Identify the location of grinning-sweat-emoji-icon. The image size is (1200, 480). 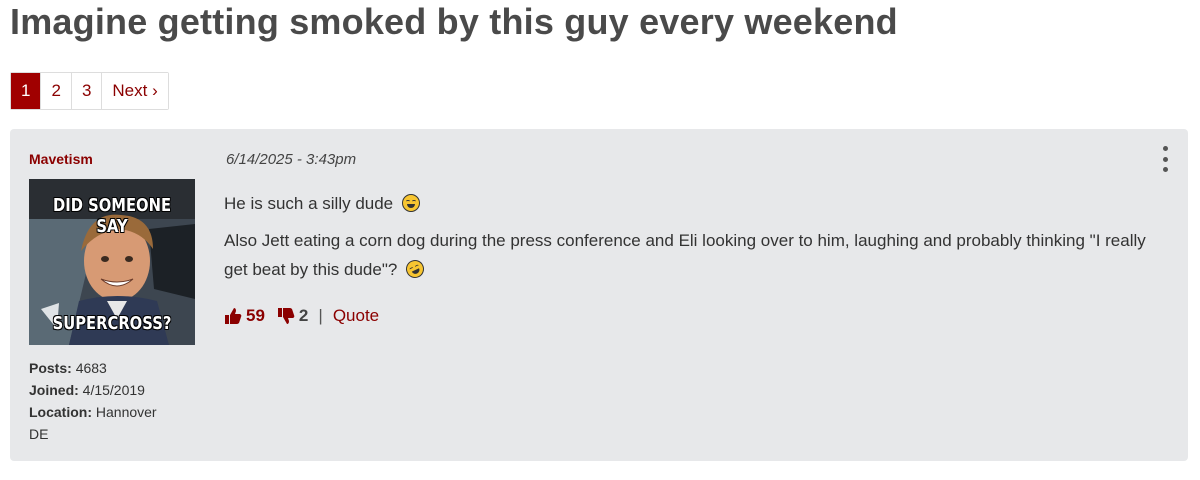
(410, 203).